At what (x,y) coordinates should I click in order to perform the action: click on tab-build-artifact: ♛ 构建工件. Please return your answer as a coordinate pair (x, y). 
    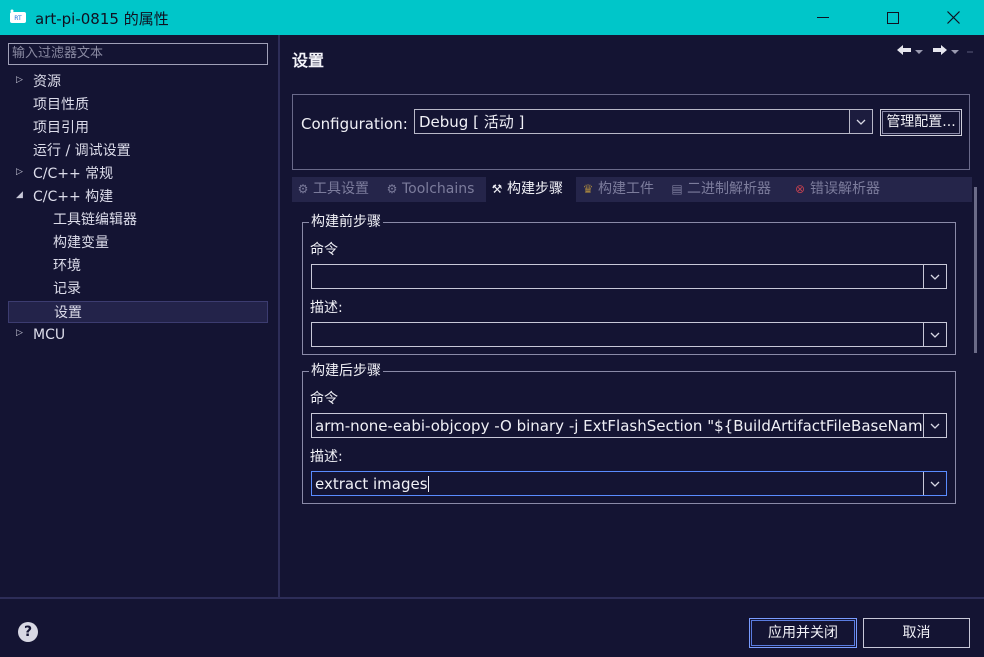
    Looking at the image, I should click on (621, 189).